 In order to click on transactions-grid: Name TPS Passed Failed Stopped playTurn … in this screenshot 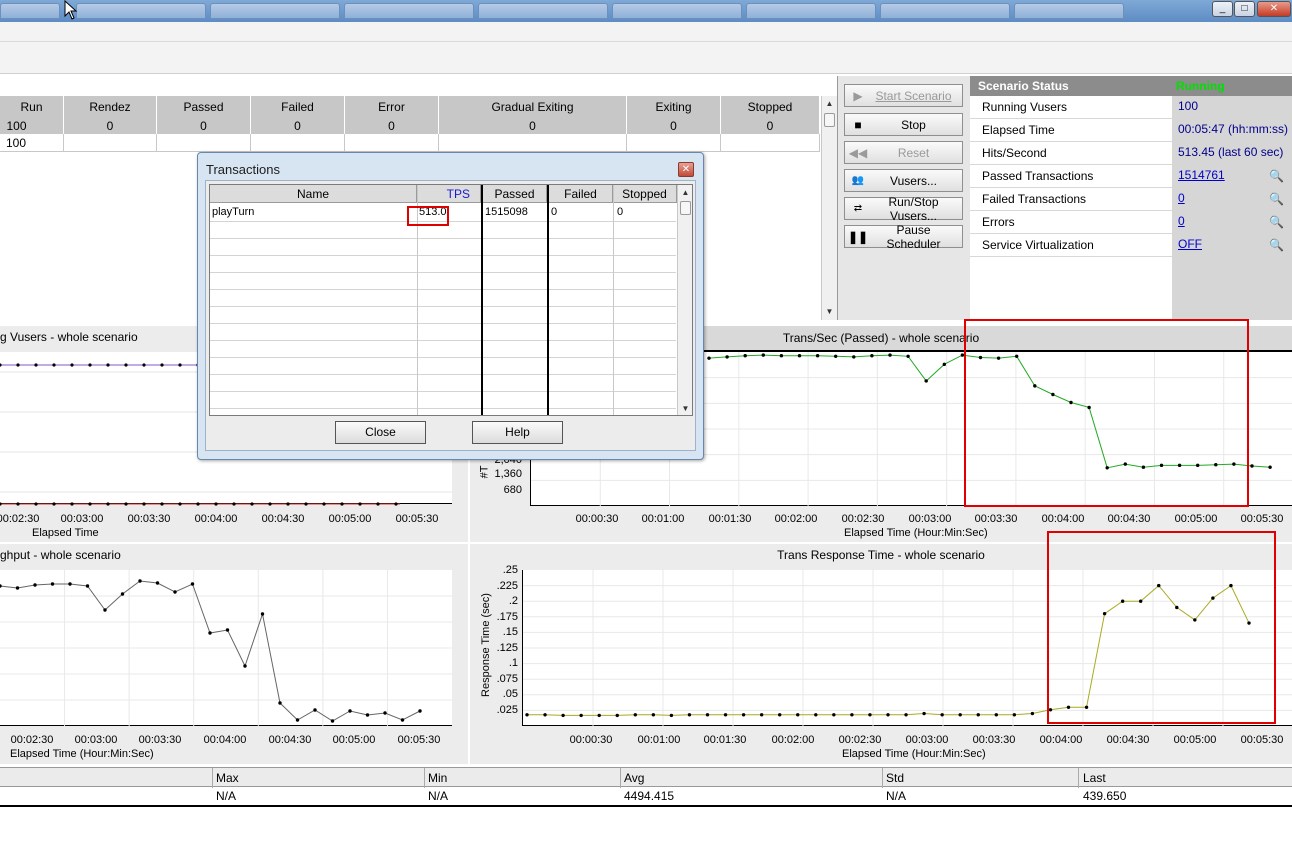, I will do `click(451, 300)`.